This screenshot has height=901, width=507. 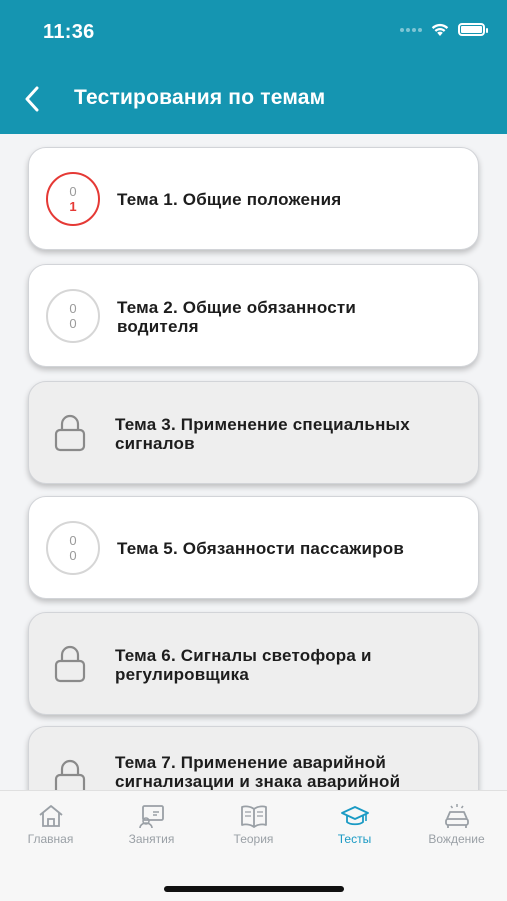 What do you see at coordinates (411, 29) in the screenshot?
I see `signal-icon` at bounding box center [411, 29].